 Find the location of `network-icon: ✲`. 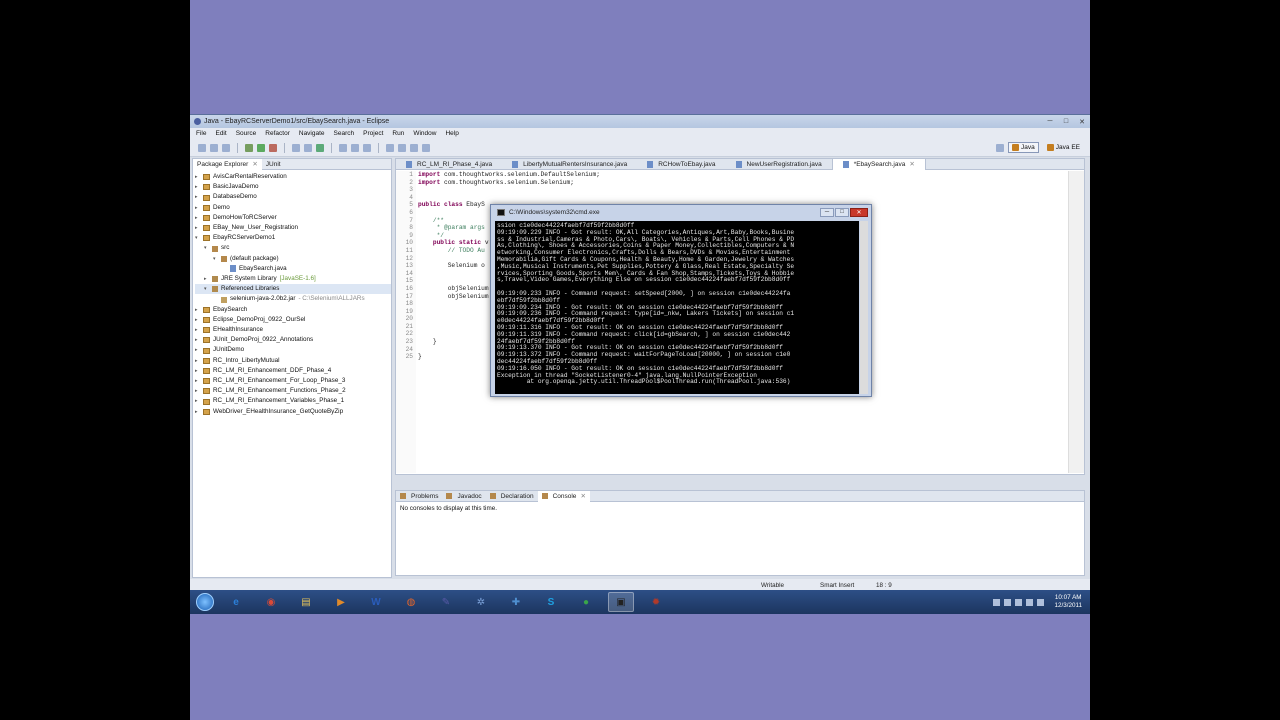

network-icon: ✲ is located at coordinates (481, 602).